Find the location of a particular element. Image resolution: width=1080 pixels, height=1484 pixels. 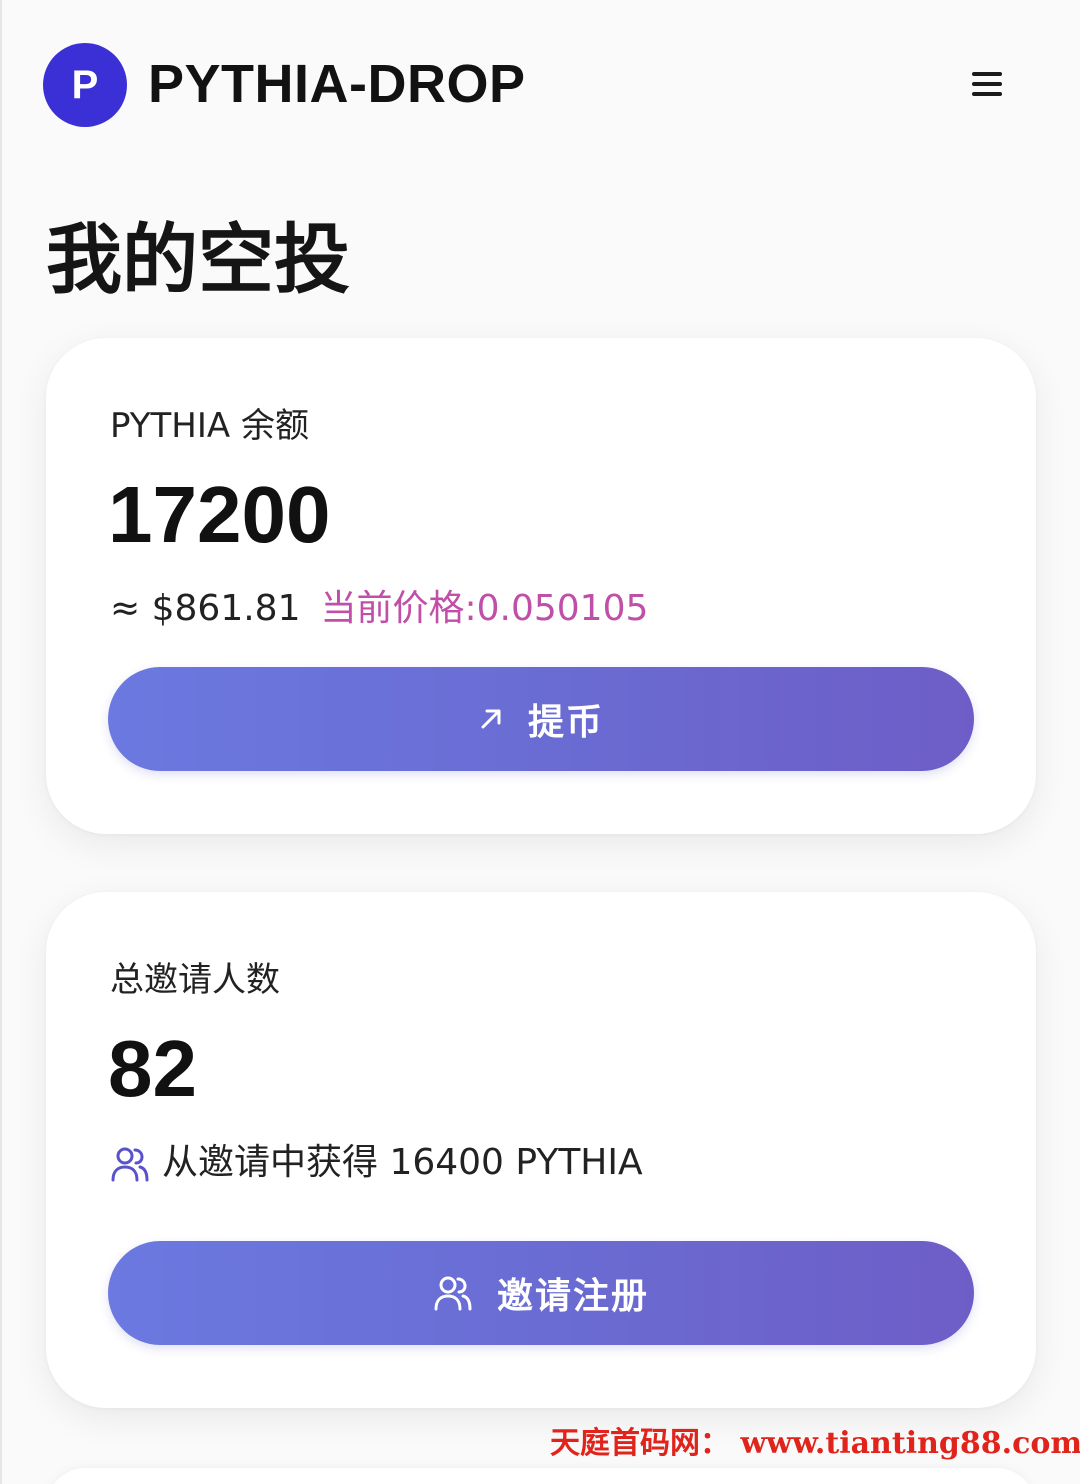

brand-name: PYTHIA-DROP is located at coordinates (337, 84).